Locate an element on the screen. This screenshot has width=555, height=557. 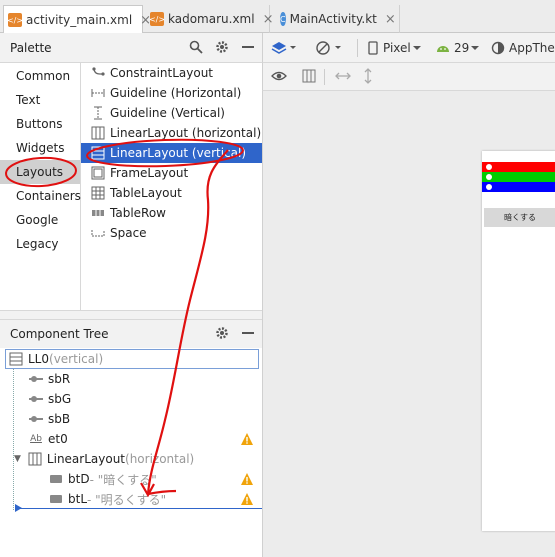
device-label: Pixel is located at coordinates (397, 48).